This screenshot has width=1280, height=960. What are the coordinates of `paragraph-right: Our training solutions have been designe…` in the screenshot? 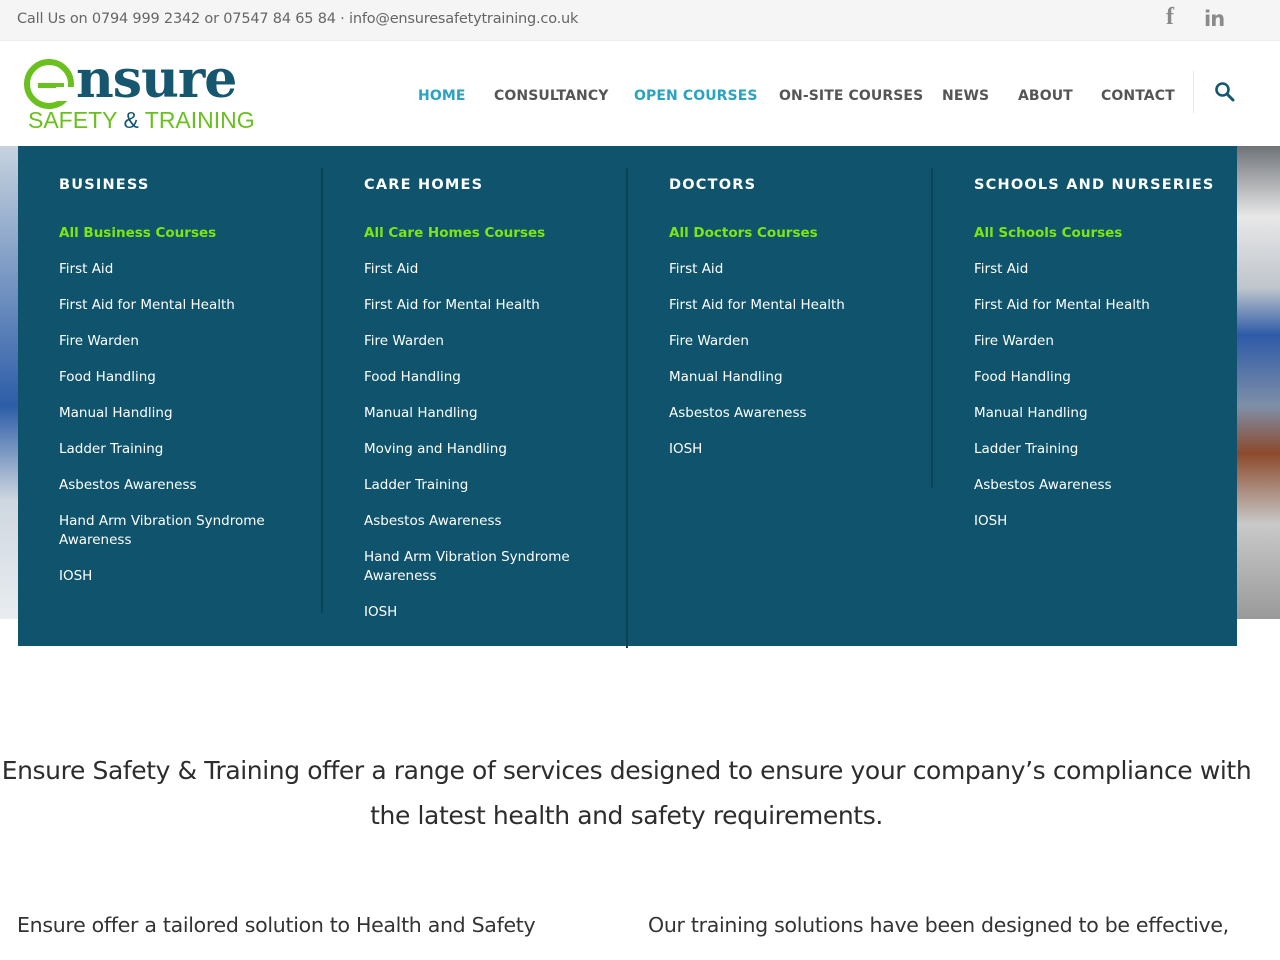 It's located at (938, 925).